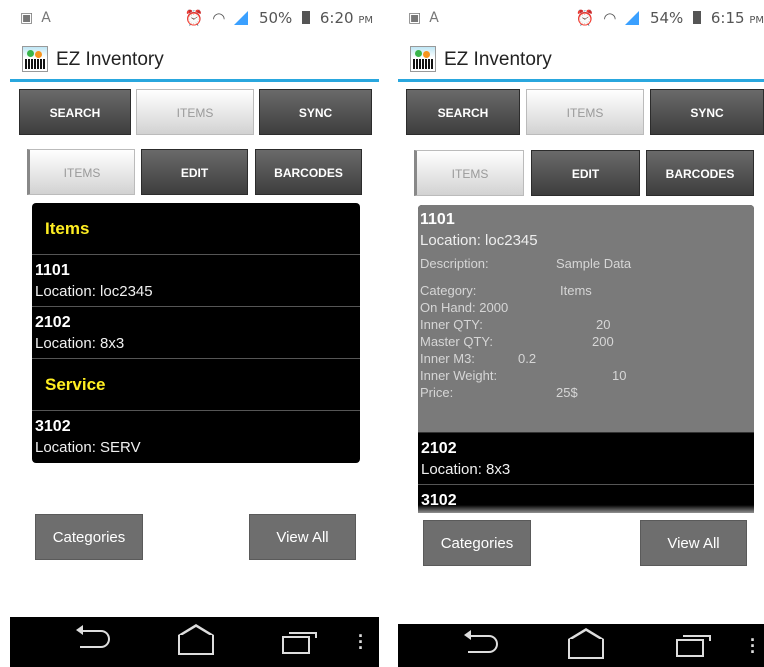 The image size is (764, 667). Describe the element at coordinates (448, 290) in the screenshot. I see `category-label: Category:` at that location.